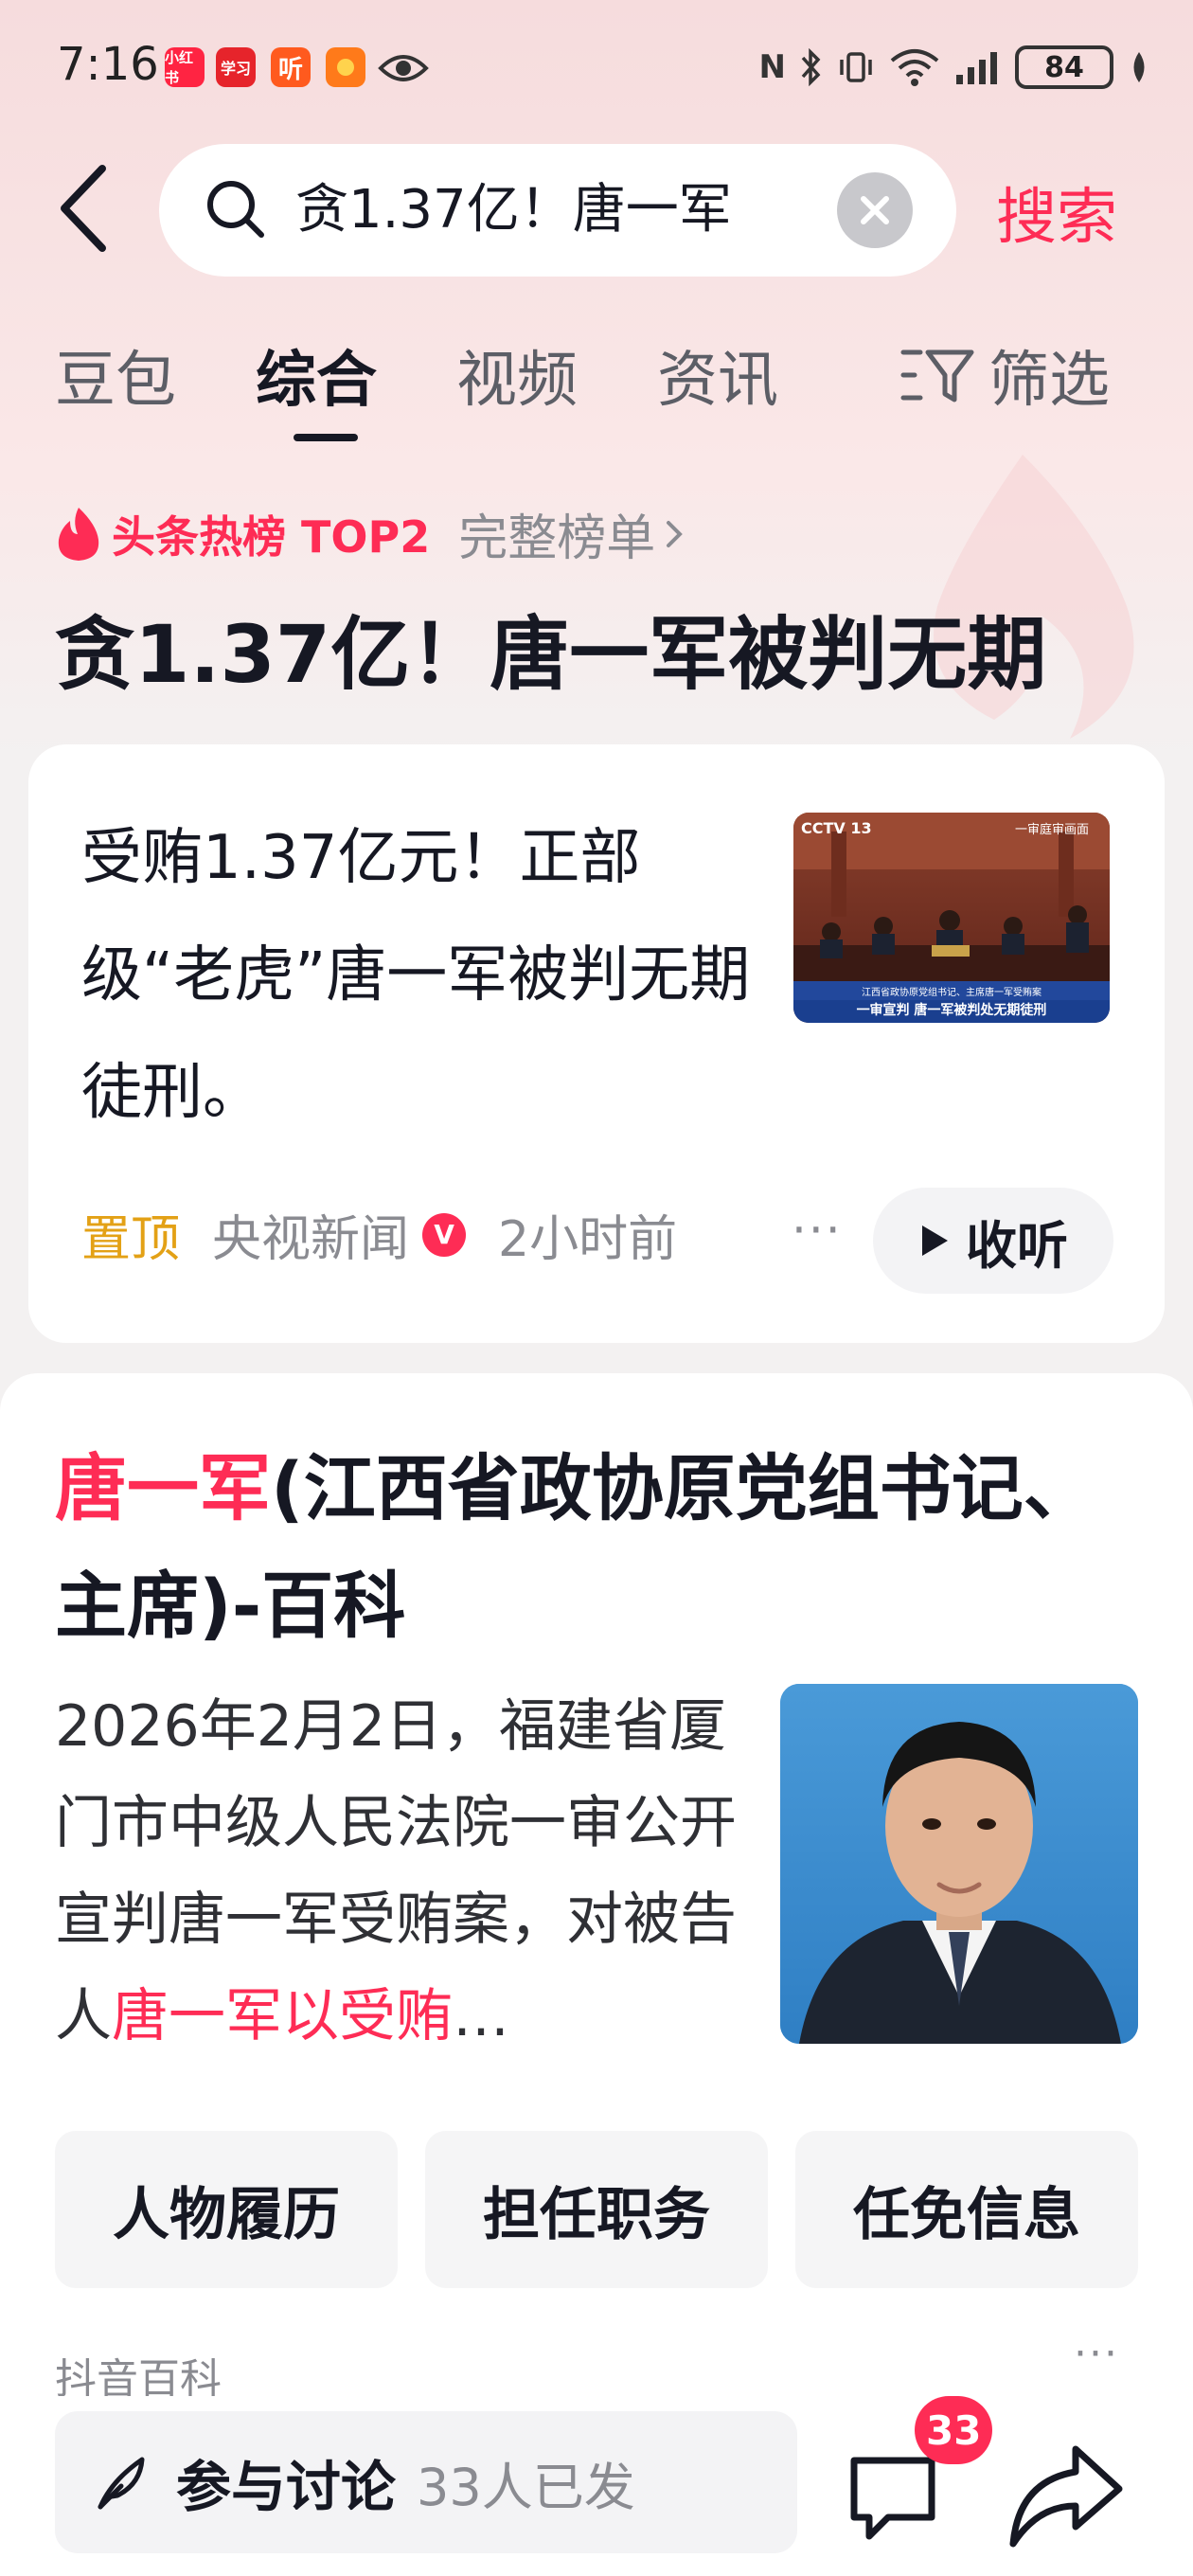  What do you see at coordinates (954, 2430) in the screenshot?
I see `comment-count-badge: 33` at bounding box center [954, 2430].